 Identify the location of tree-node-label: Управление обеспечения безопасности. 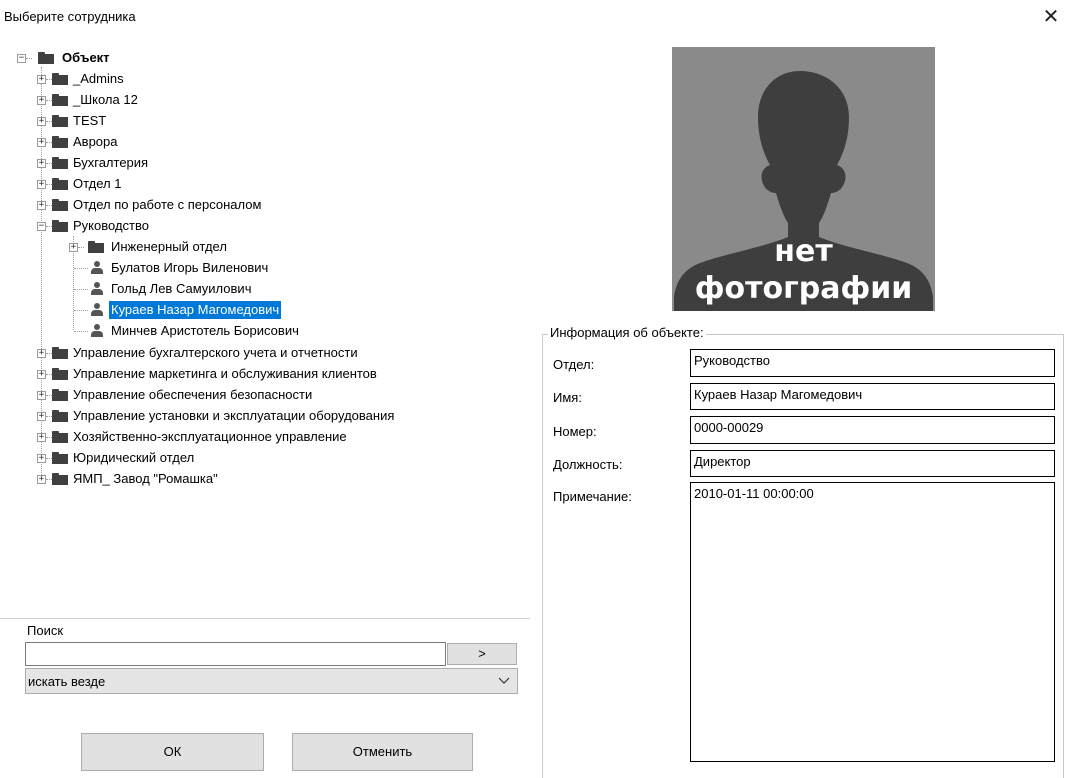
(193, 394).